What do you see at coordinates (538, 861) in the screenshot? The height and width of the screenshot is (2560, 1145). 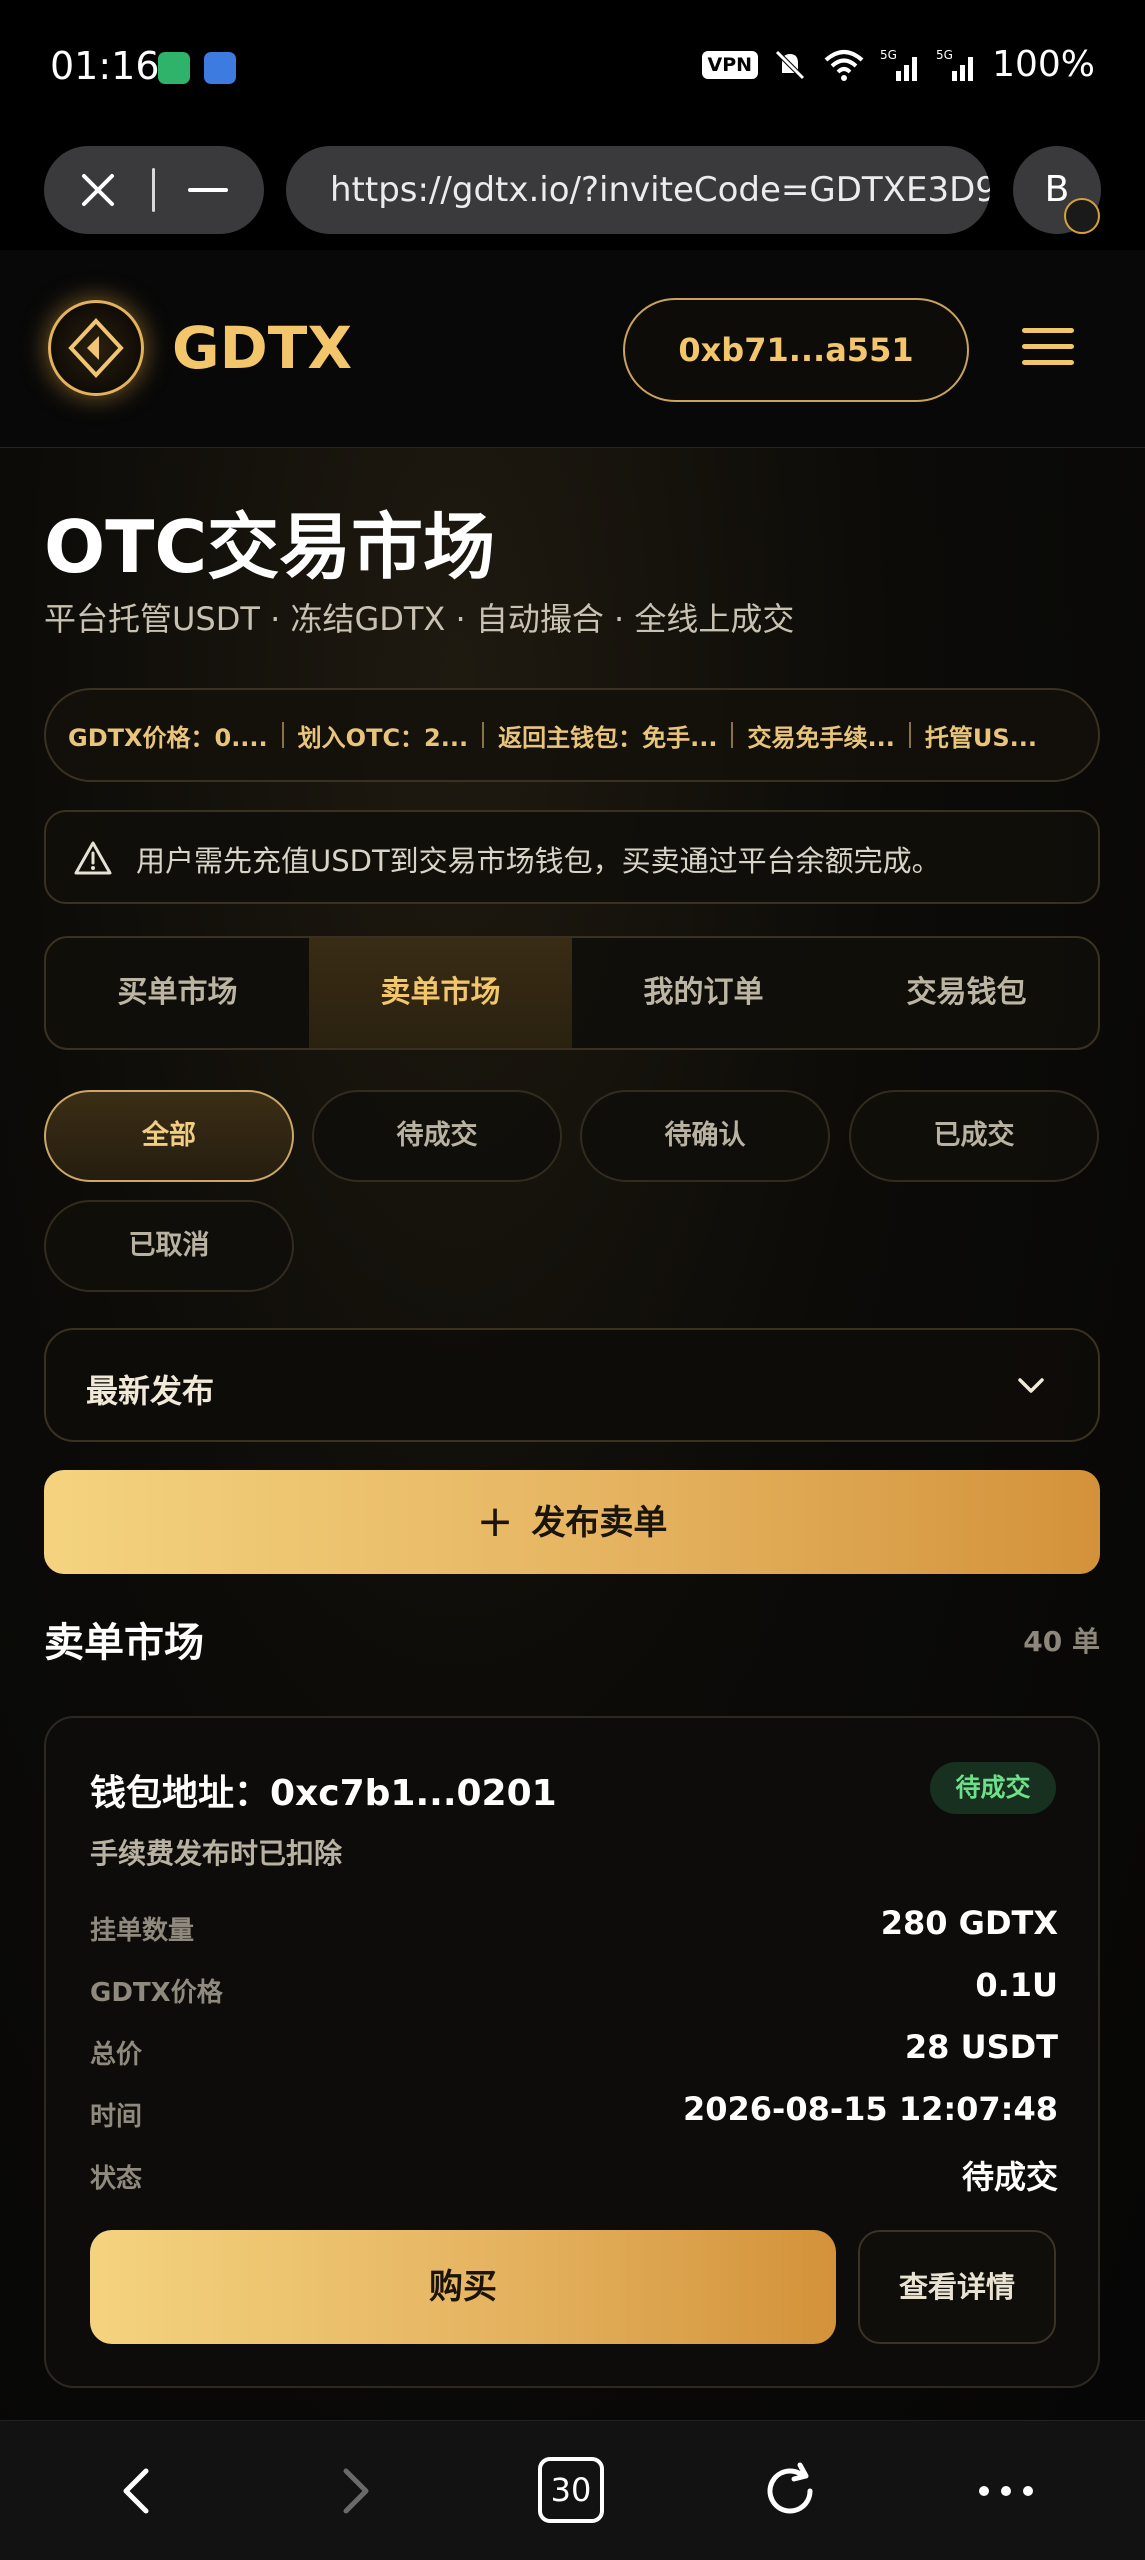 I see `notice-text: 用户需先充值USDT到交易市场钱包，买卖通过平台余额完成。` at bounding box center [538, 861].